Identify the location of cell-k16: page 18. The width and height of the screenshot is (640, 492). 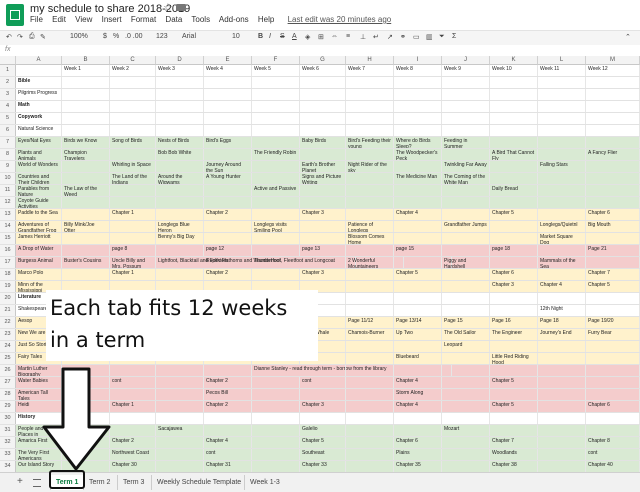
(514, 250).